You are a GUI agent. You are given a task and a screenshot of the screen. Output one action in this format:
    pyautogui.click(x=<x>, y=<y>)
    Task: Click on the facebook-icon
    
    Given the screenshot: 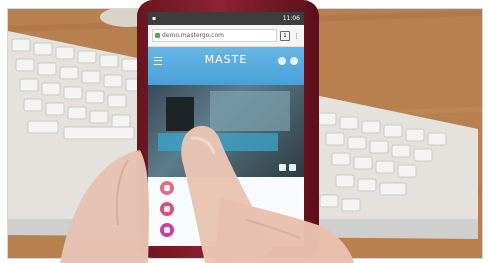 What is the action you would take?
    pyautogui.click(x=282, y=167)
    